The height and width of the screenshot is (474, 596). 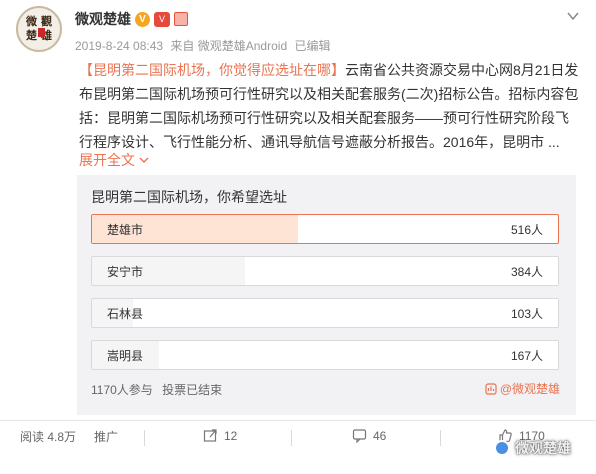 I want to click on read-count-label: 阅读 4.8万, so click(x=48, y=437).